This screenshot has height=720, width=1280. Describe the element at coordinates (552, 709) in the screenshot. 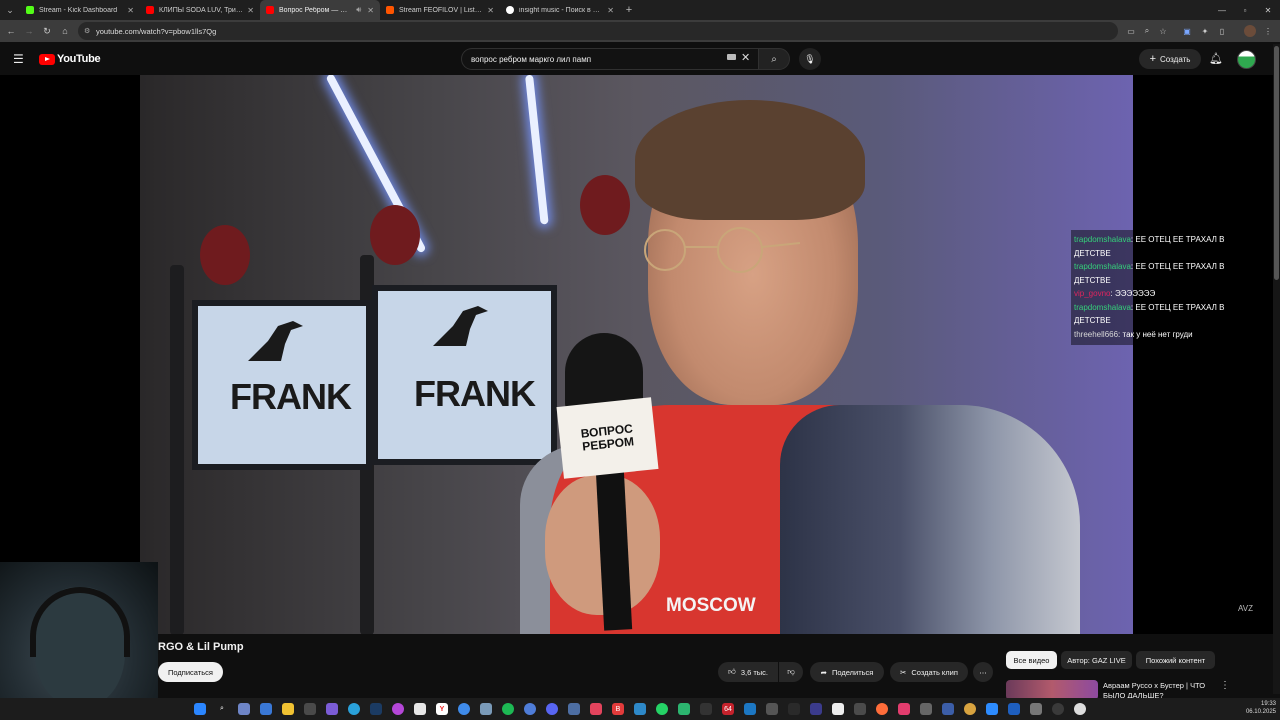

I see `discord-icon` at that location.